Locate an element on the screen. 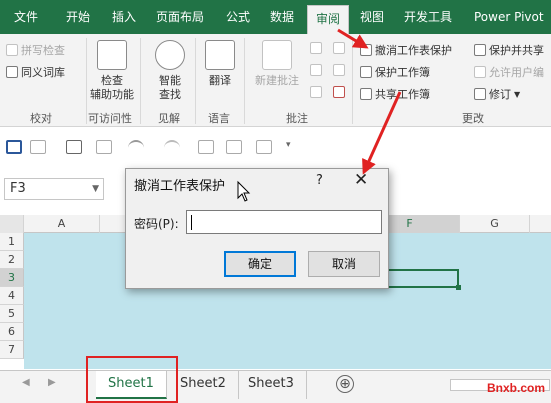 The width and height of the screenshot is (551, 403). unprotect-sheet-icon is located at coordinates (366, 50).